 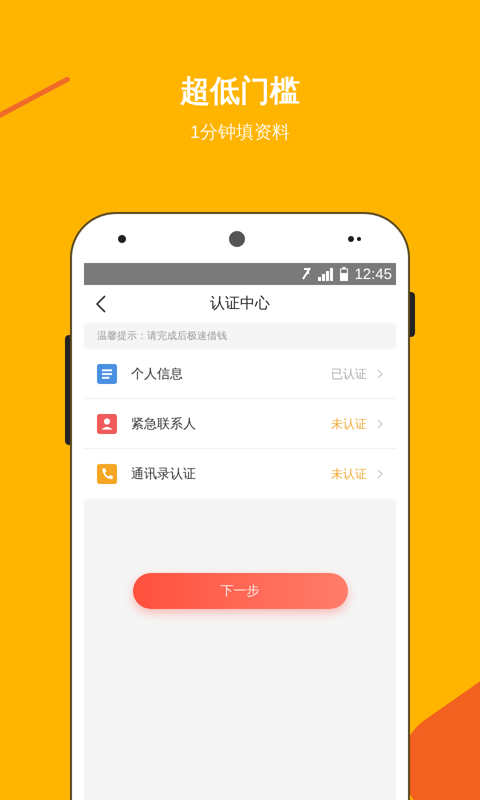 What do you see at coordinates (240, 474) in the screenshot?
I see `list-item: 通讯录认证 未认证` at bounding box center [240, 474].